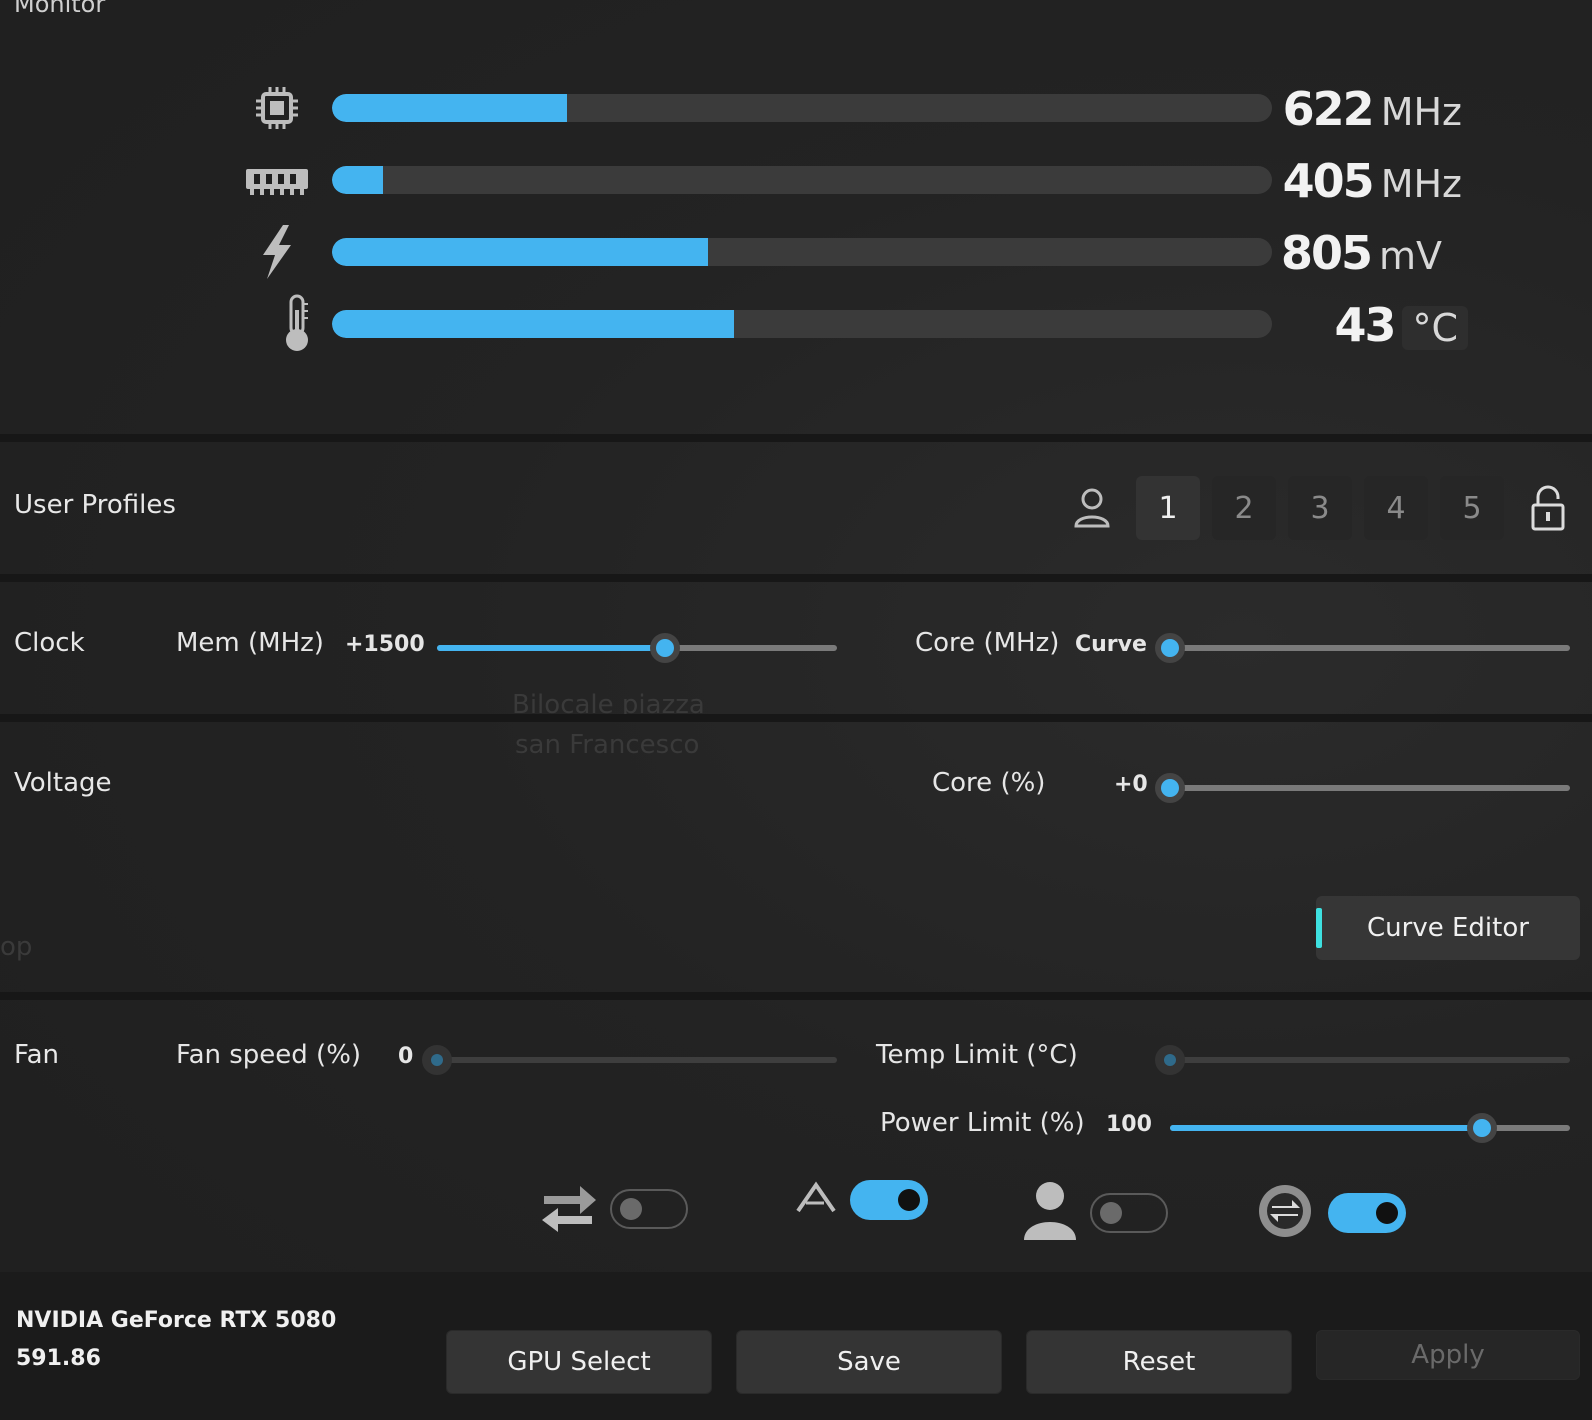 The height and width of the screenshot is (1420, 1592). Describe the element at coordinates (987, 643) in the screenshot. I see `core-clock-label: Core (MHz)` at that location.